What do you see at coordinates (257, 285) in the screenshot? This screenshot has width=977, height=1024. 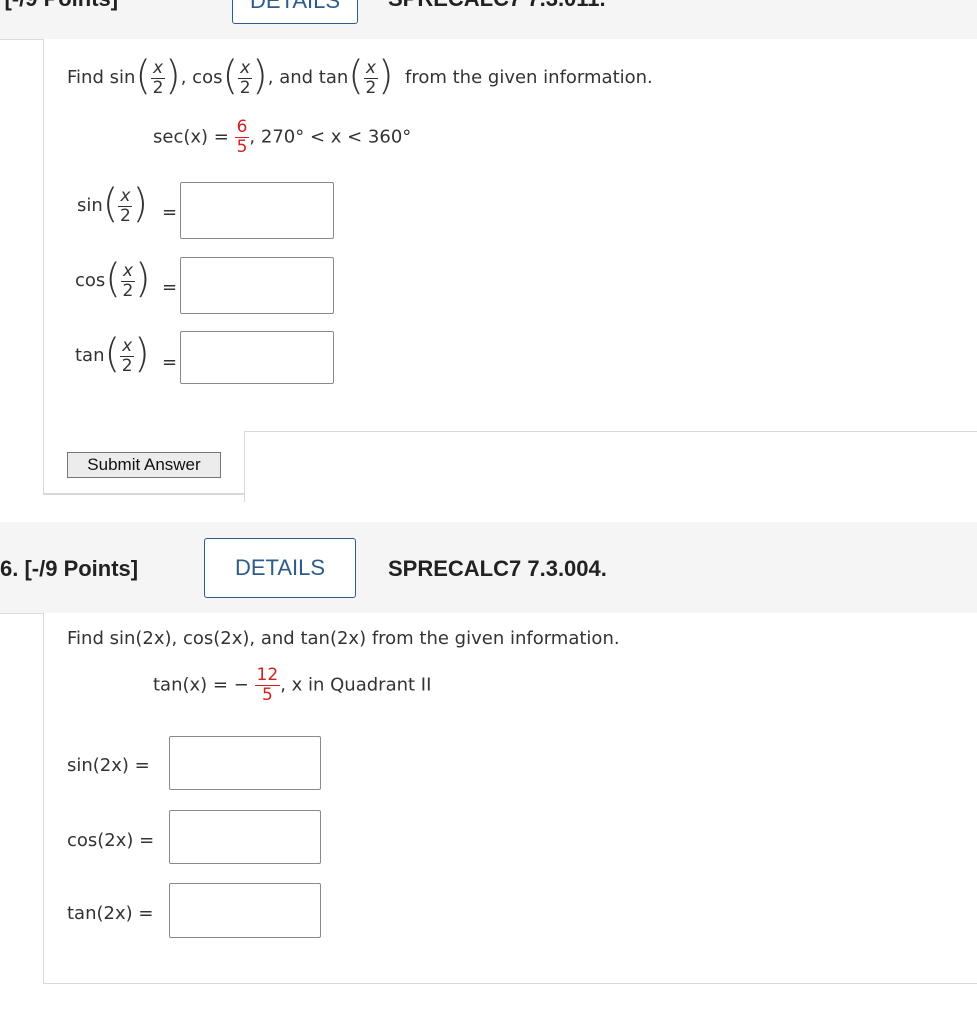 I see `cos-half-x-input` at bounding box center [257, 285].